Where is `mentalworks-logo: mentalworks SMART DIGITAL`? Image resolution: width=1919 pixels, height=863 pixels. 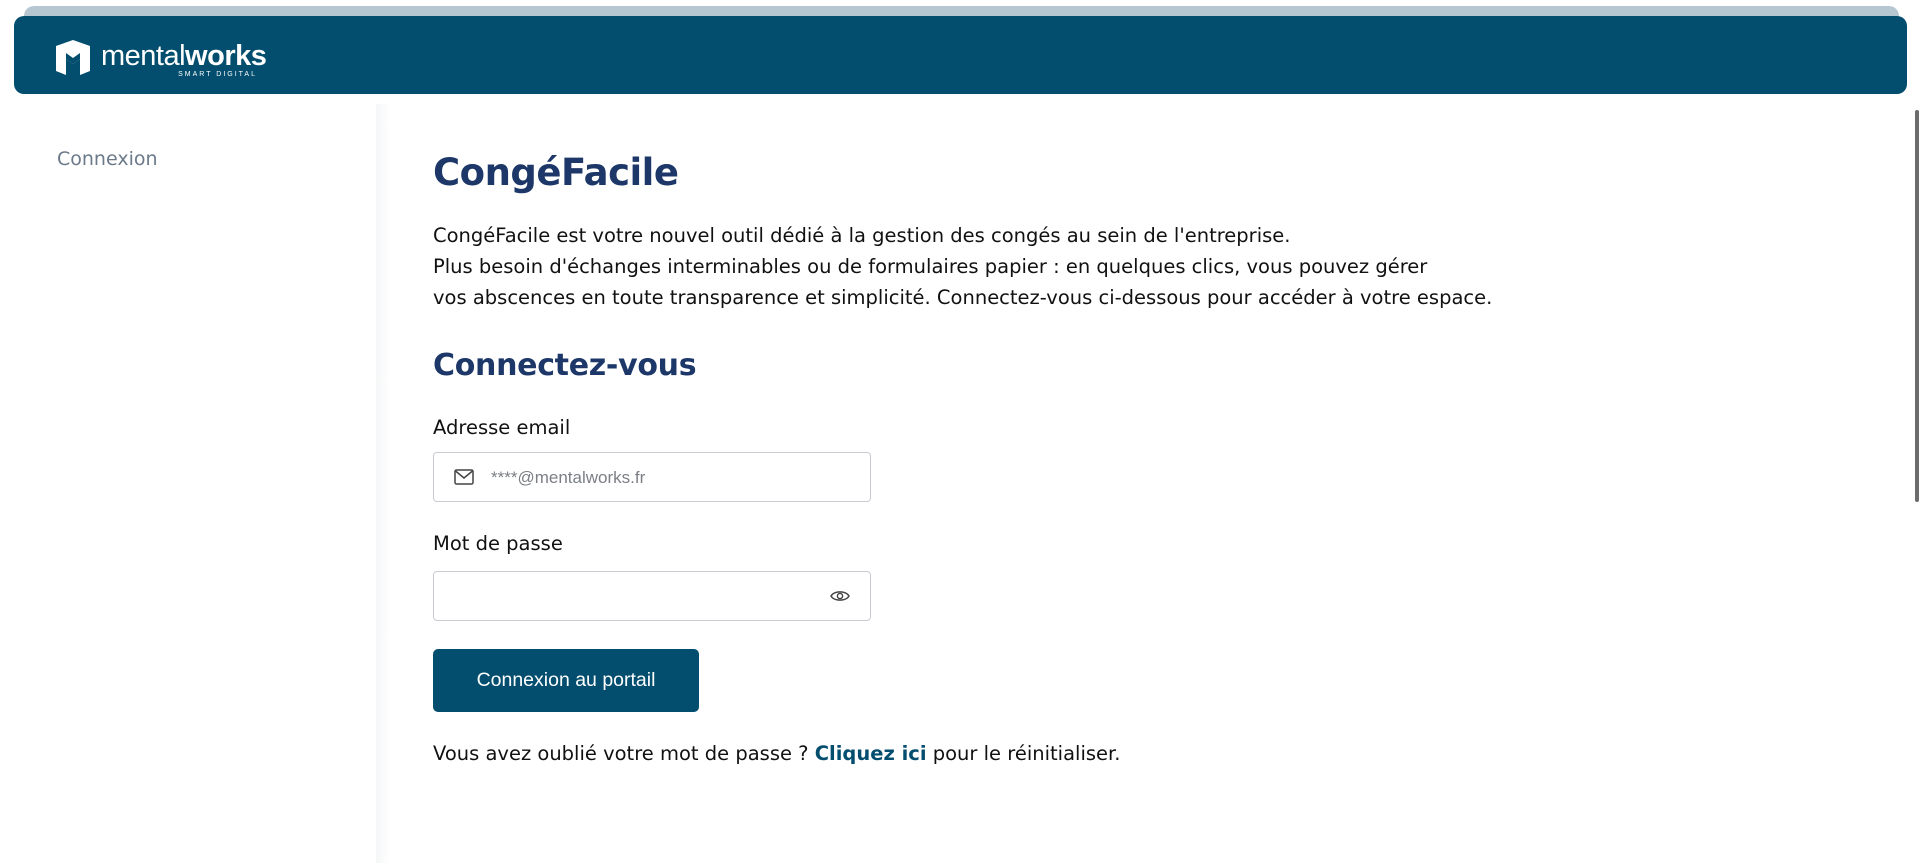
mentalworks-logo: mentalworks SMART DIGITAL is located at coordinates (159, 58).